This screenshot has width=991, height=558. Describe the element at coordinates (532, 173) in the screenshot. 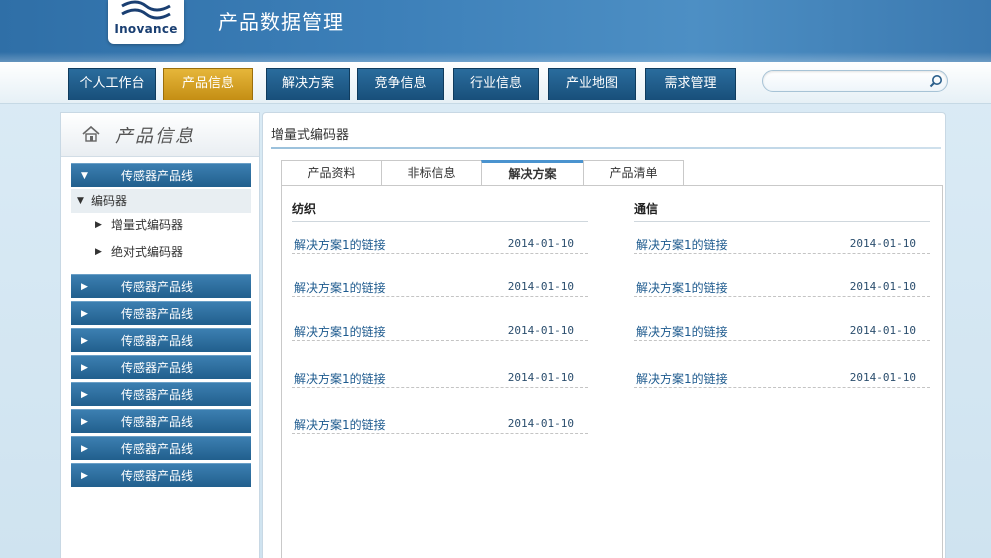

I see `tab-solutions: 解决方案` at that location.